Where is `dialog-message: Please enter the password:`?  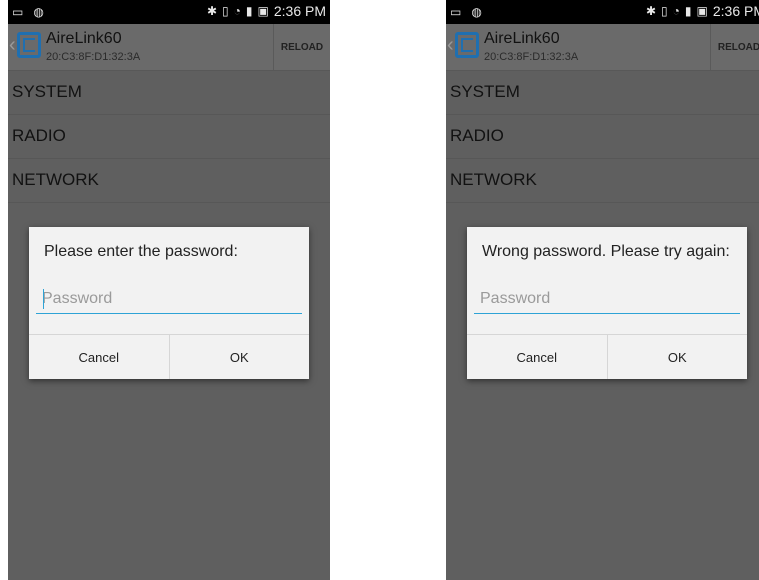 dialog-message: Please enter the password: is located at coordinates (141, 251).